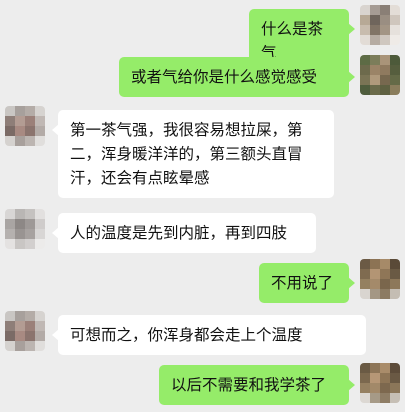 This screenshot has width=405, height=412. Describe the element at coordinates (237, 77) in the screenshot. I see `message-bubble-outgoing: 或者气给你是什么感觉感受` at that location.